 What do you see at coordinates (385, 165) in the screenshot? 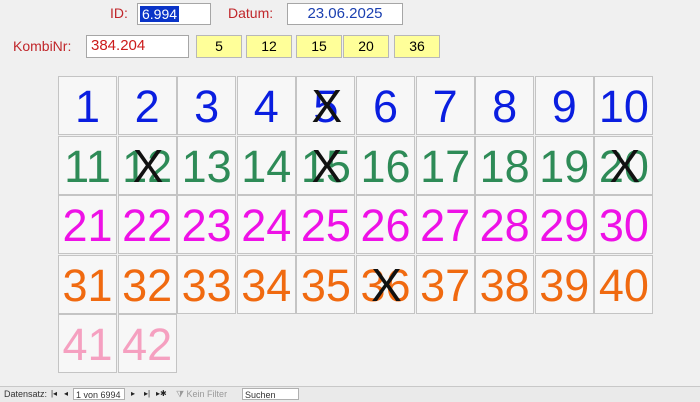
I see `number-cell: 16` at bounding box center [385, 165].